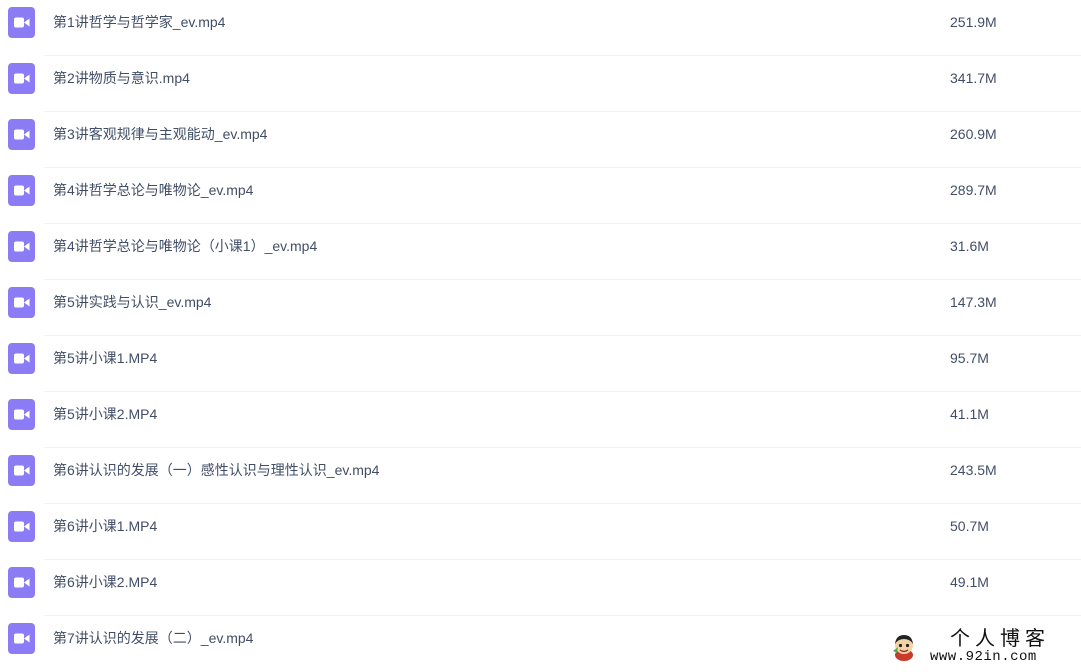  Describe the element at coordinates (153, 638) in the screenshot. I see `file-name: 第7讲认识的发展（二）_ev.mp4` at that location.